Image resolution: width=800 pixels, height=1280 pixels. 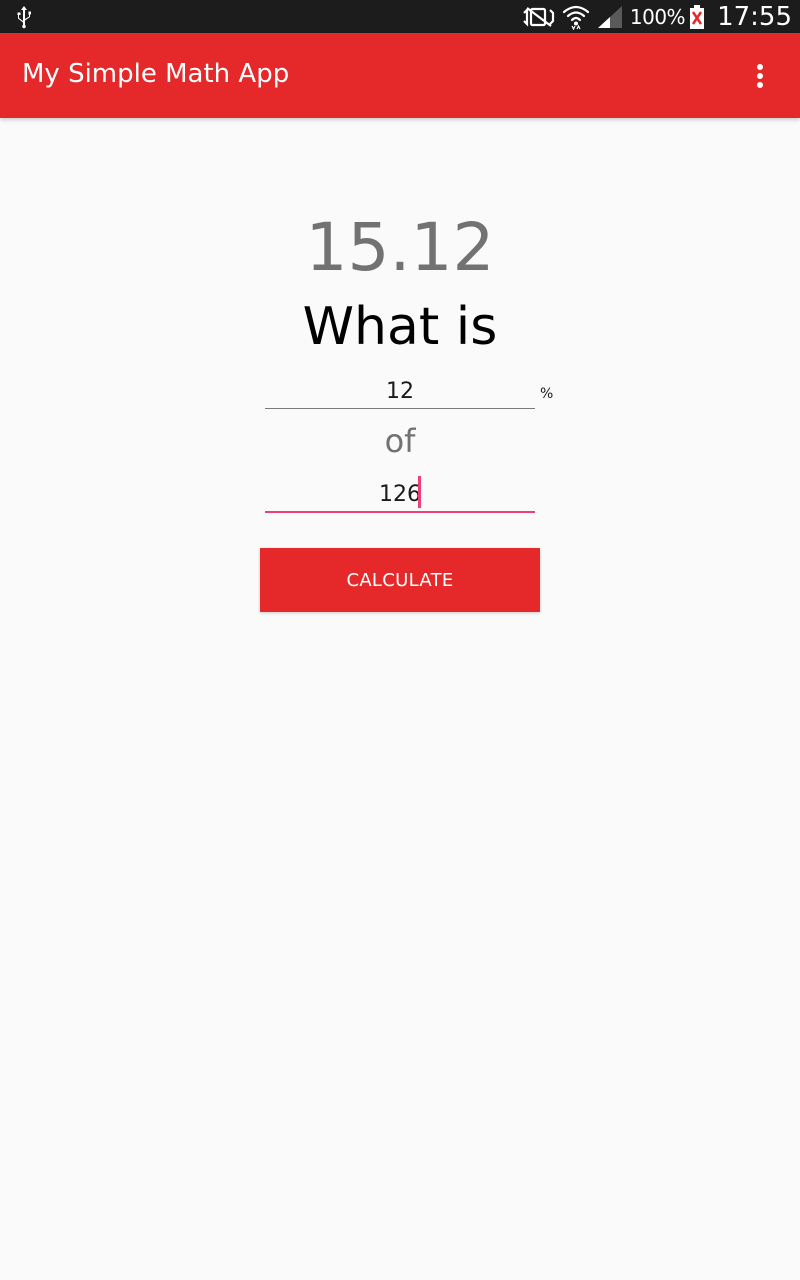 What do you see at coordinates (538, 16) in the screenshot?
I see `vibrate-off-icon` at bounding box center [538, 16].